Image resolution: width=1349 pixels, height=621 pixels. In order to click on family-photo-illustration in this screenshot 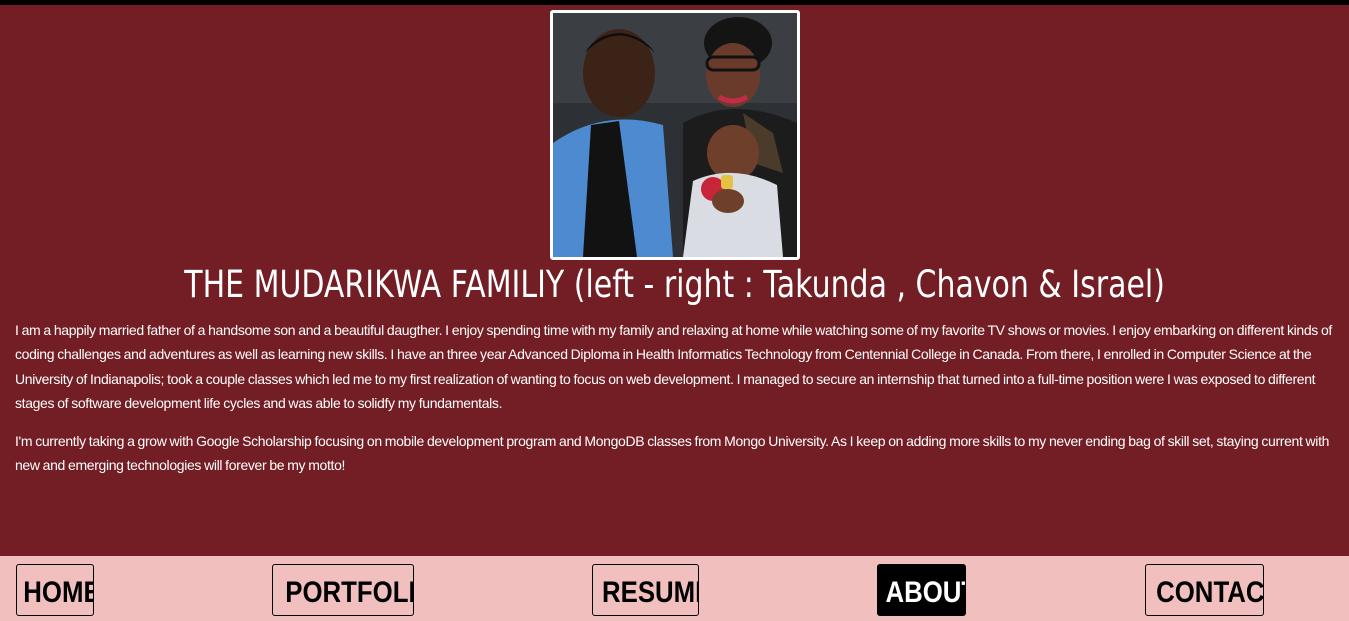, I will do `click(675, 135)`.